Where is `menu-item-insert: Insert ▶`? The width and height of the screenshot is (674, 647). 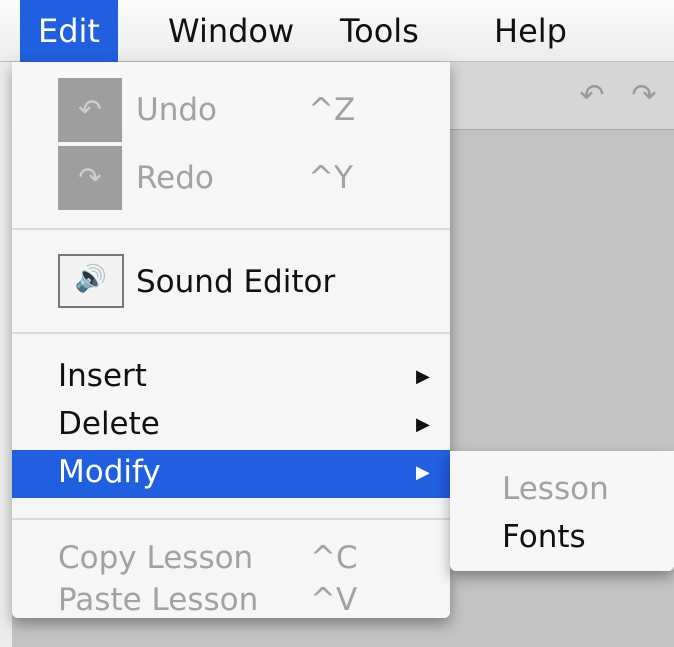
menu-item-insert: Insert ▶ is located at coordinates (231, 378).